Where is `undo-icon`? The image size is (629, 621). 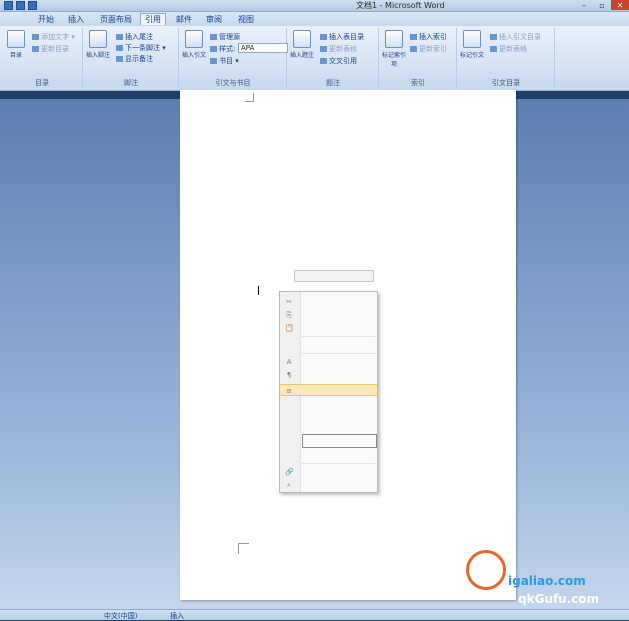
undo-icon is located at coordinates (32, 5).